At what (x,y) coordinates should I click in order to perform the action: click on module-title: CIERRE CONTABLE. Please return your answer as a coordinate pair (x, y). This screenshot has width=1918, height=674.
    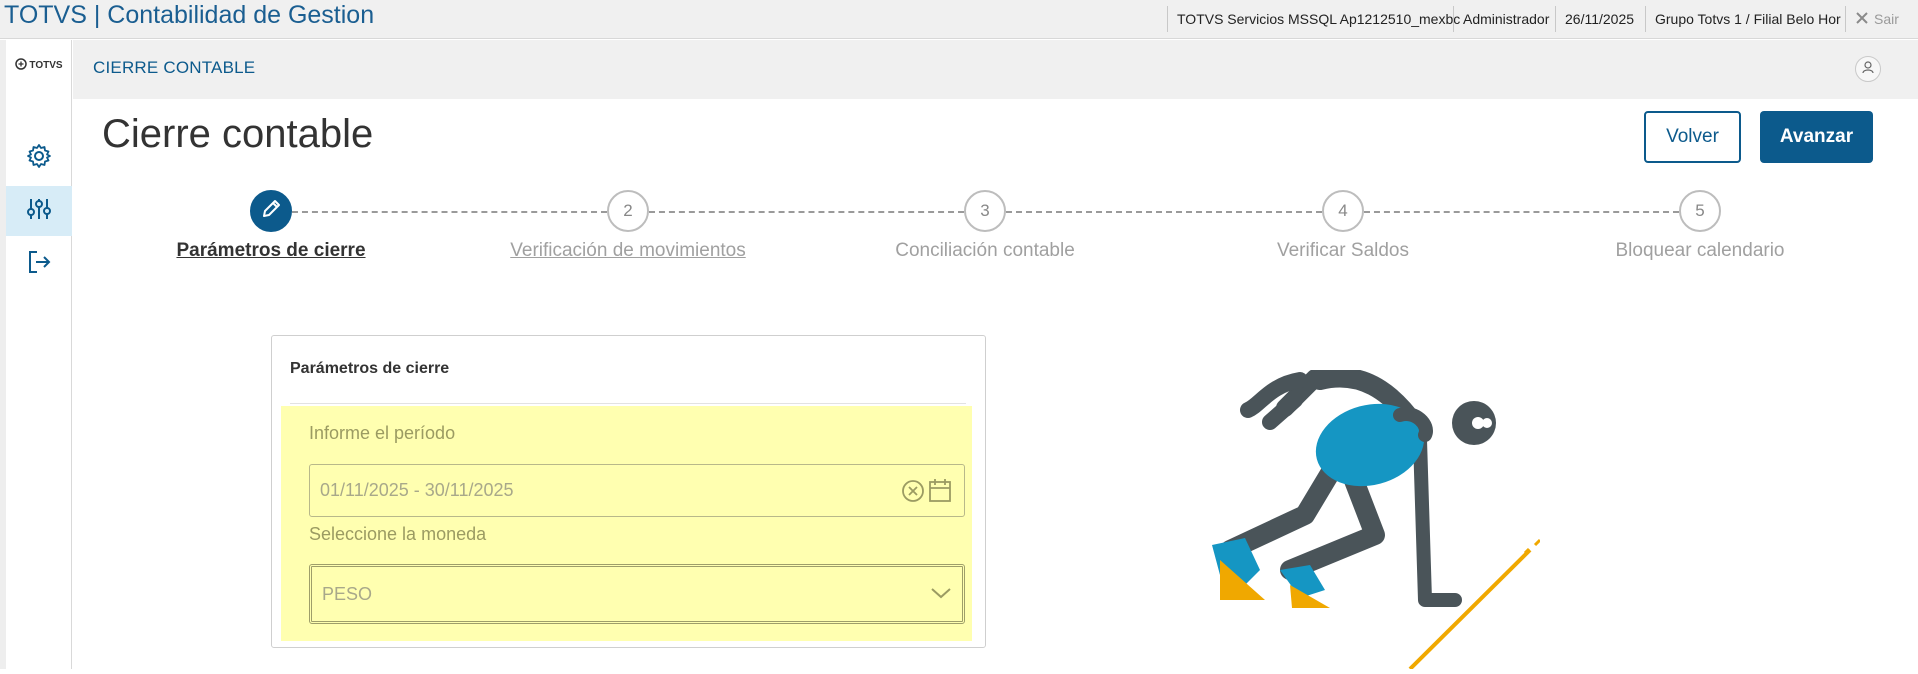
    Looking at the image, I should click on (174, 67).